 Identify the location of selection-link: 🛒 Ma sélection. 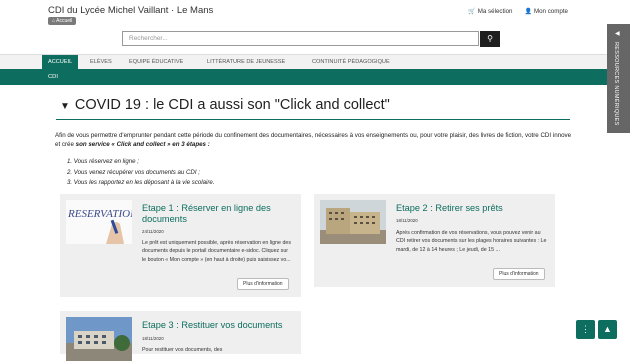
(490, 11).